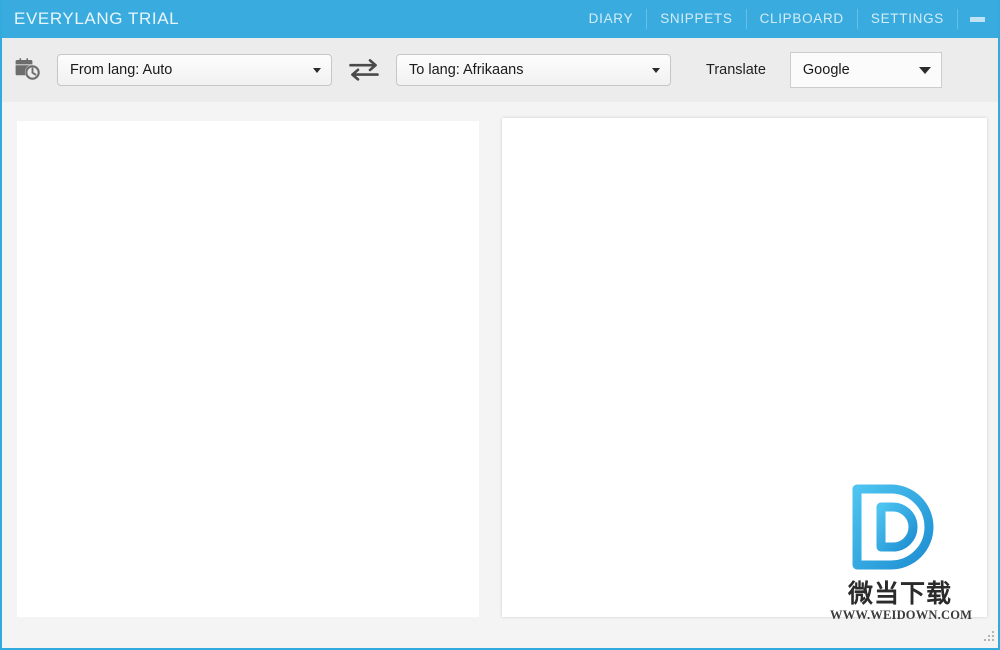 The image size is (1000, 650). I want to click on calendar-clock-icon, so click(29, 70).